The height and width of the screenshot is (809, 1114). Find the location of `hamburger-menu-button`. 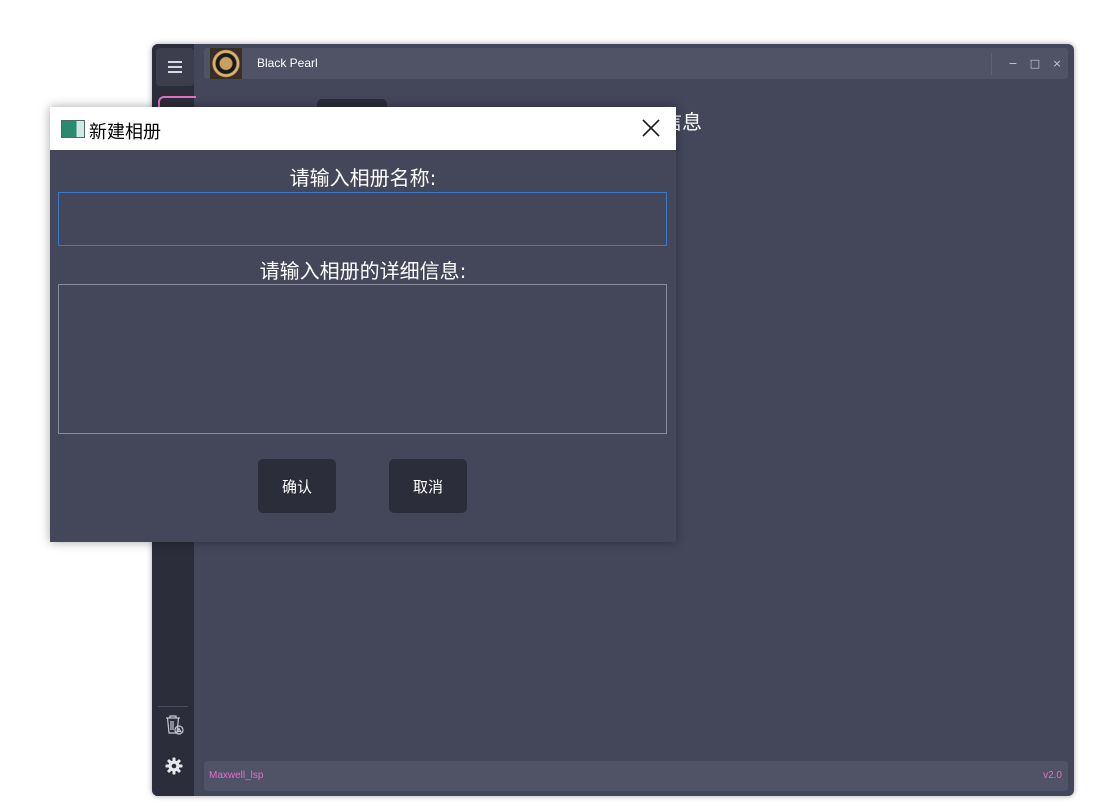

hamburger-menu-button is located at coordinates (175, 67).